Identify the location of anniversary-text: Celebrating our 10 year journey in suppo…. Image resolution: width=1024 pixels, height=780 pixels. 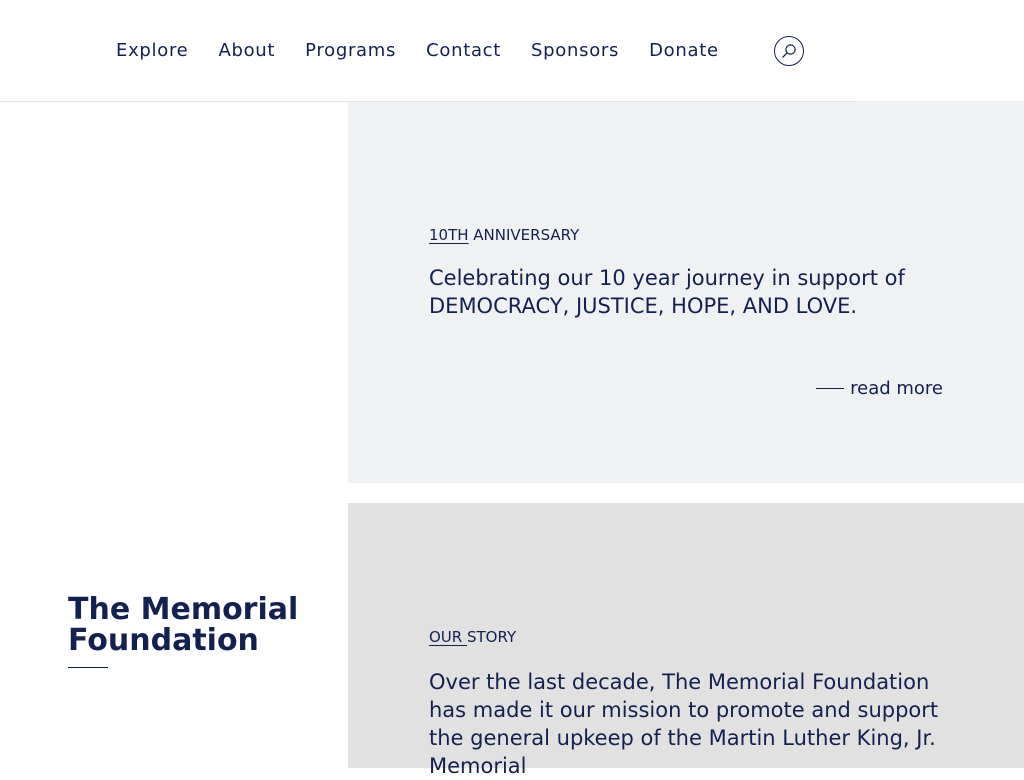
(667, 292).